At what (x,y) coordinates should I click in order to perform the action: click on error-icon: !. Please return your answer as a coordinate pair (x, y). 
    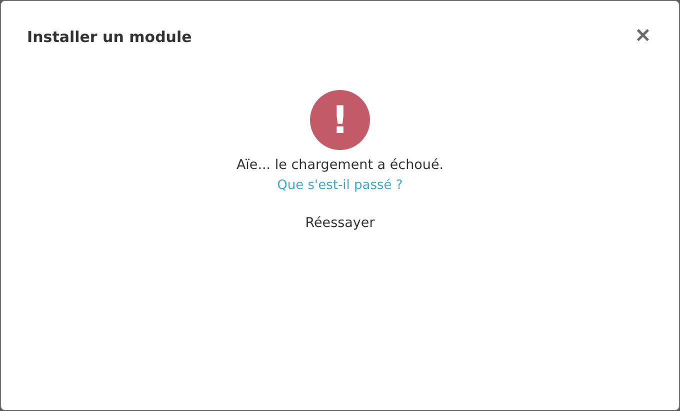
    Looking at the image, I should click on (340, 120).